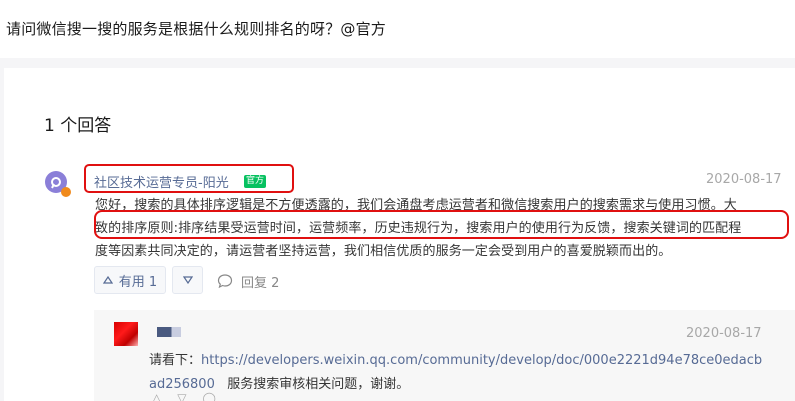  I want to click on downvote-button, so click(187, 280).